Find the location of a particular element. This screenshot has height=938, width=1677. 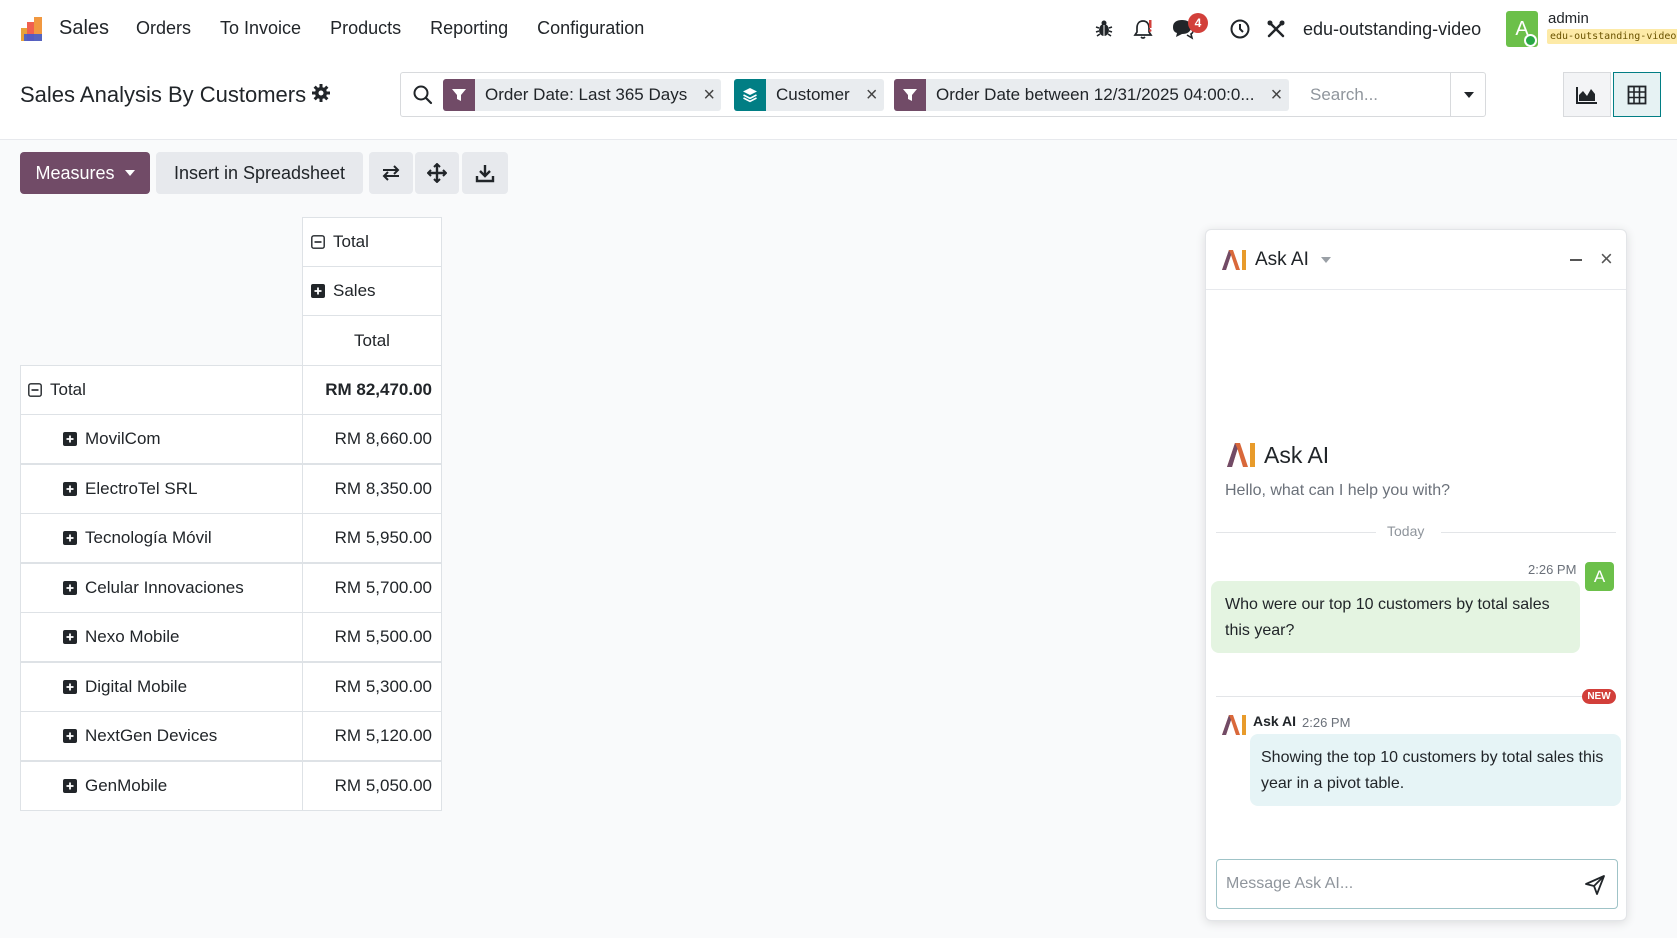

search-options-toggle is located at coordinates (1468, 94).